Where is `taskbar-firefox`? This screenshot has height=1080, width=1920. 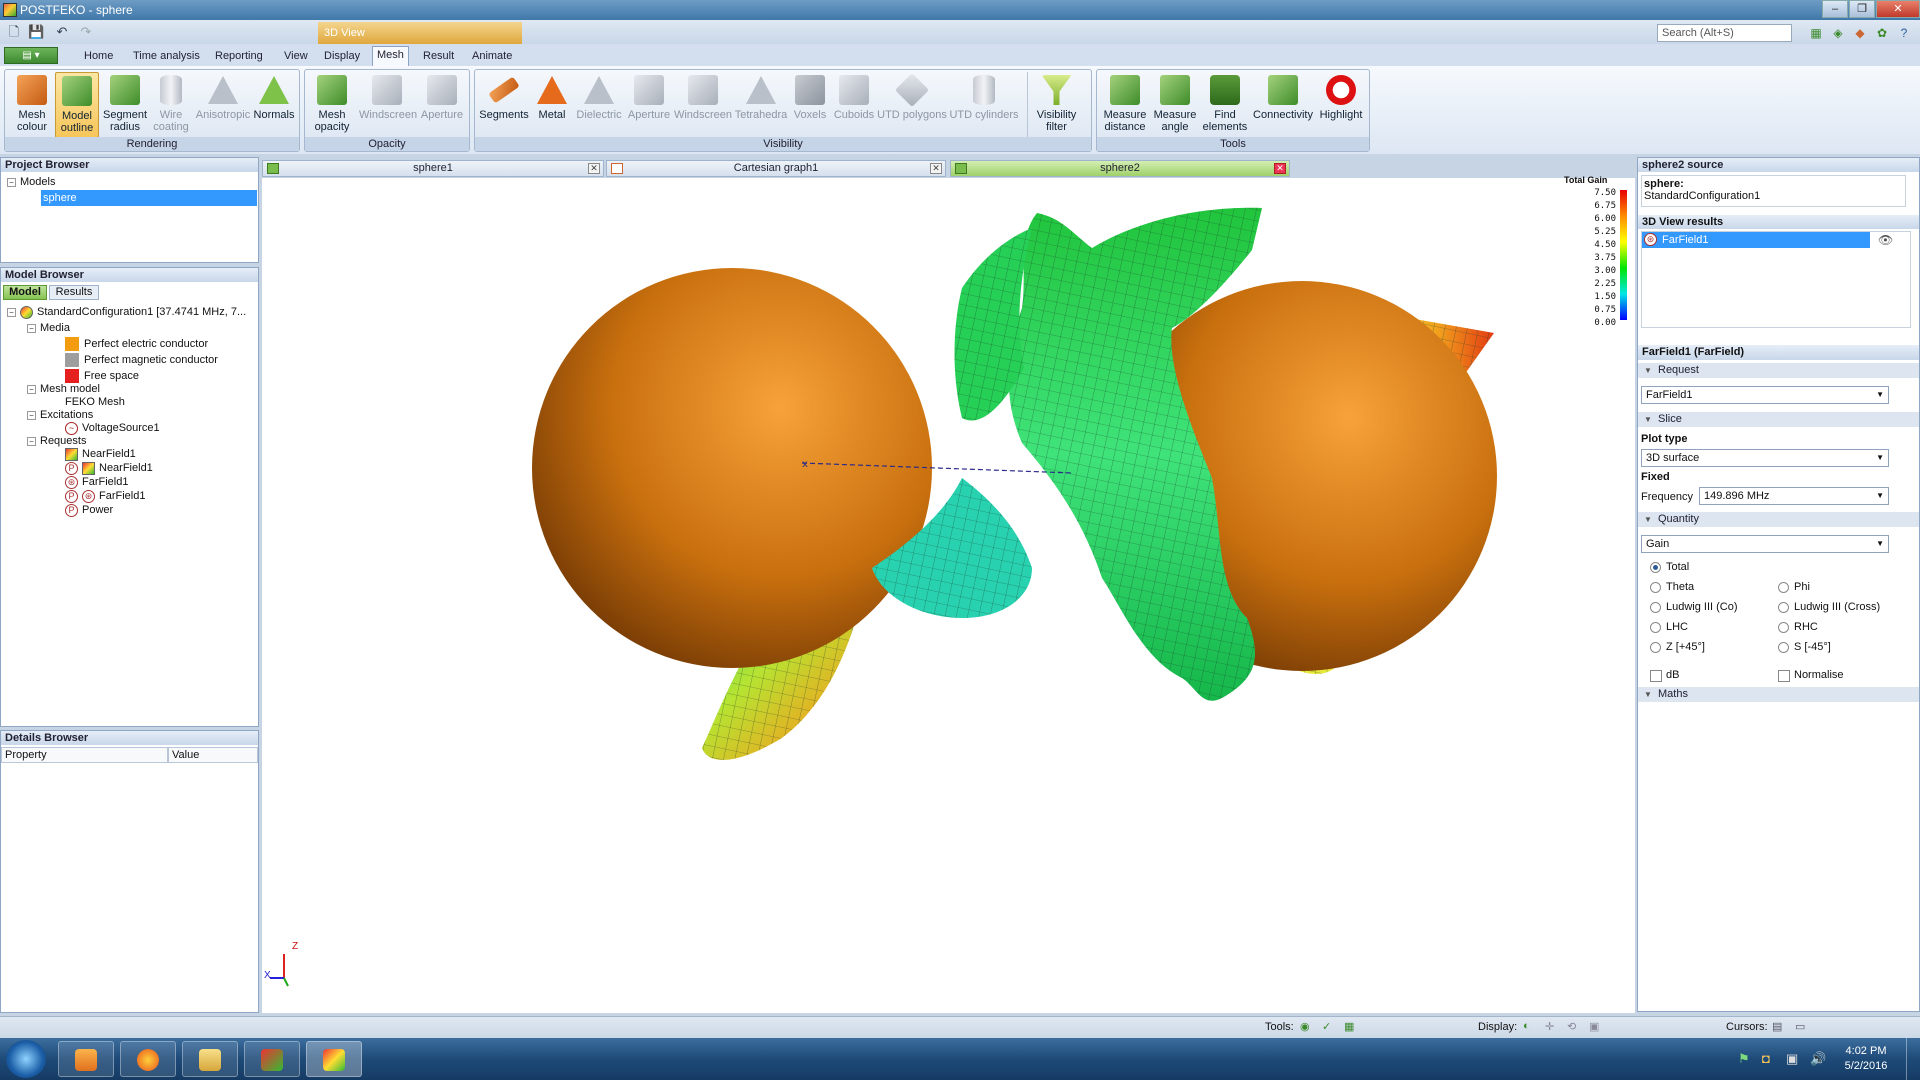
taskbar-firefox is located at coordinates (148, 1059).